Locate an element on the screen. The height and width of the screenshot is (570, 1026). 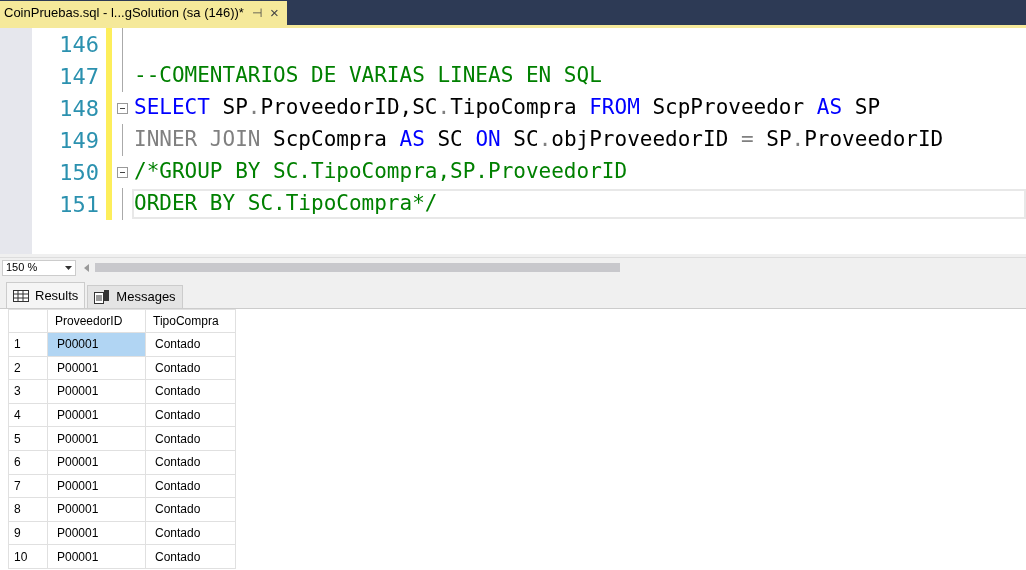
grid-icon is located at coordinates (21, 295).